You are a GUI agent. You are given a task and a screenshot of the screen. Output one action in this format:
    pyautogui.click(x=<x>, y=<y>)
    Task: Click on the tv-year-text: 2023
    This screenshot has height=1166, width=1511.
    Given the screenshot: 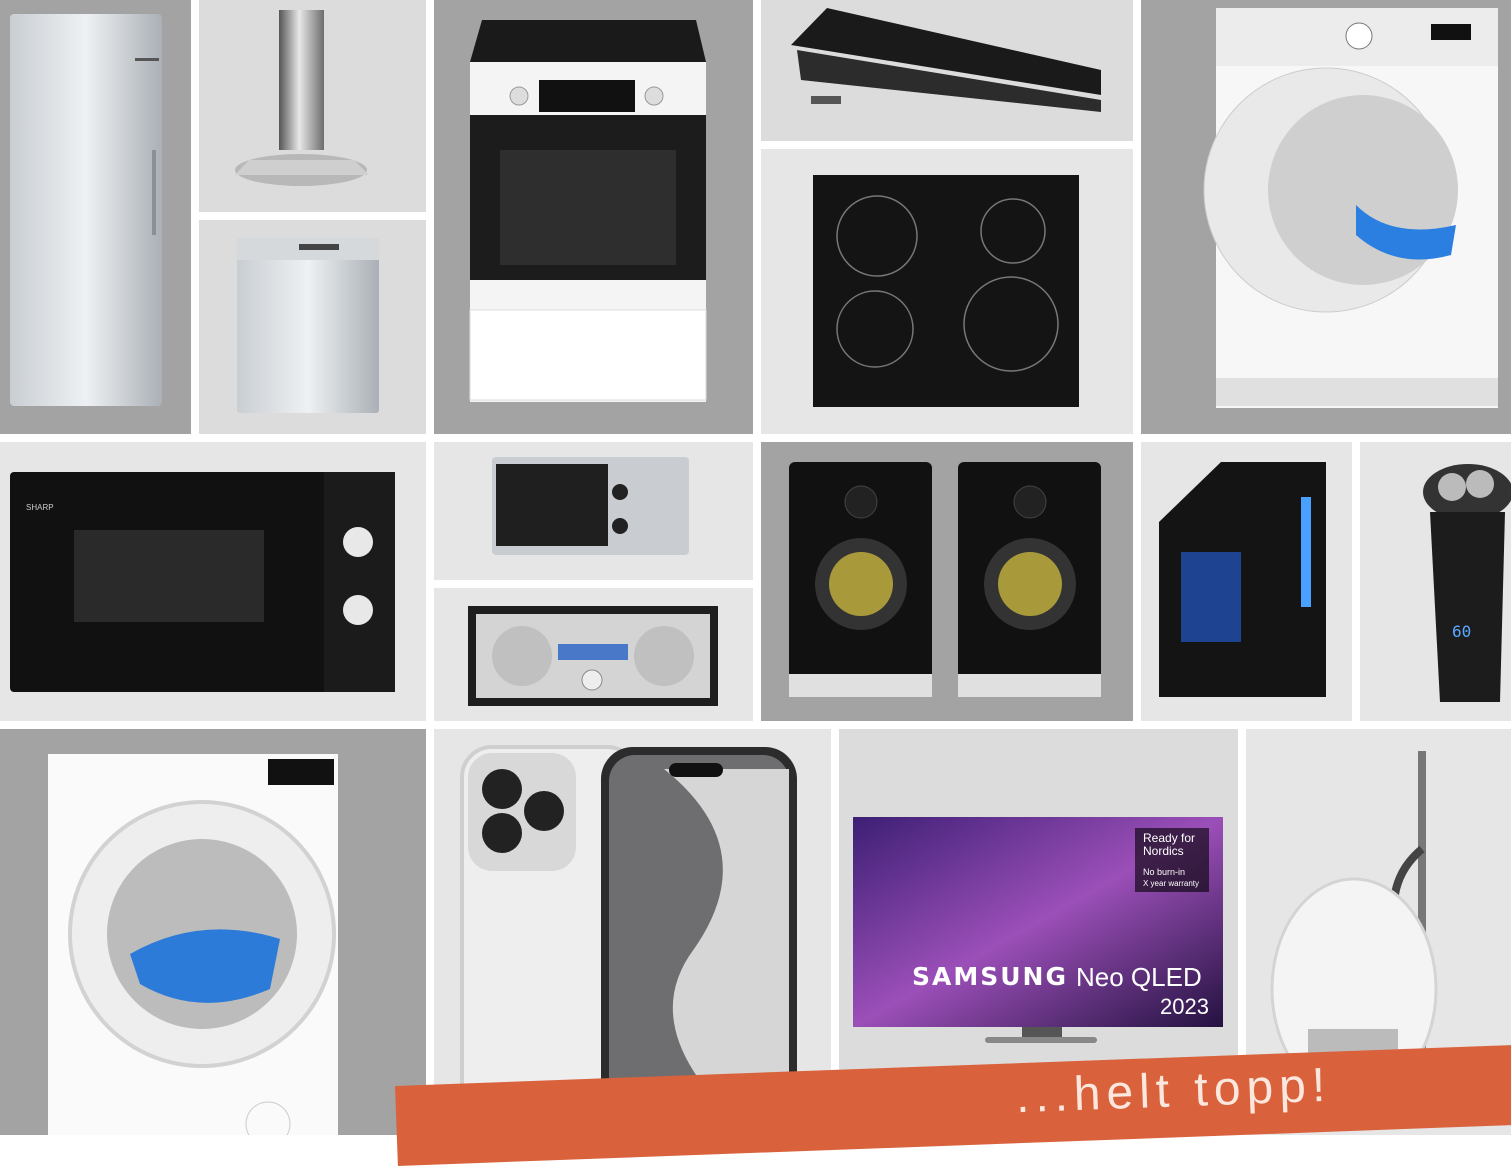 What is the action you would take?
    pyautogui.click(x=1184, y=1006)
    